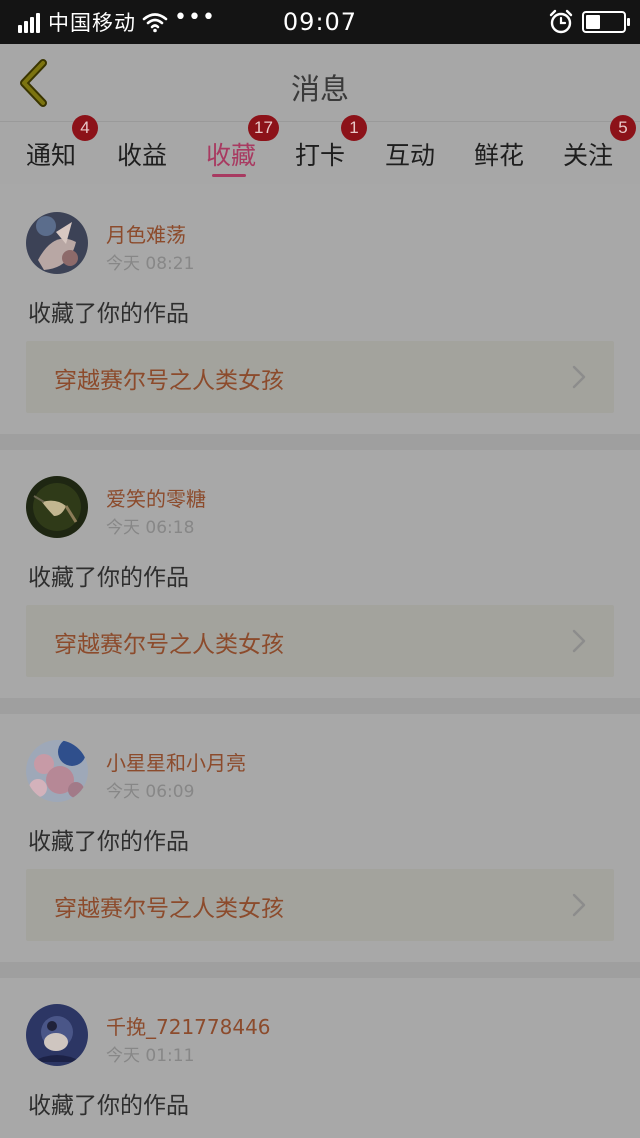 The height and width of the screenshot is (1138, 640). I want to click on battery-icon, so click(606, 22).